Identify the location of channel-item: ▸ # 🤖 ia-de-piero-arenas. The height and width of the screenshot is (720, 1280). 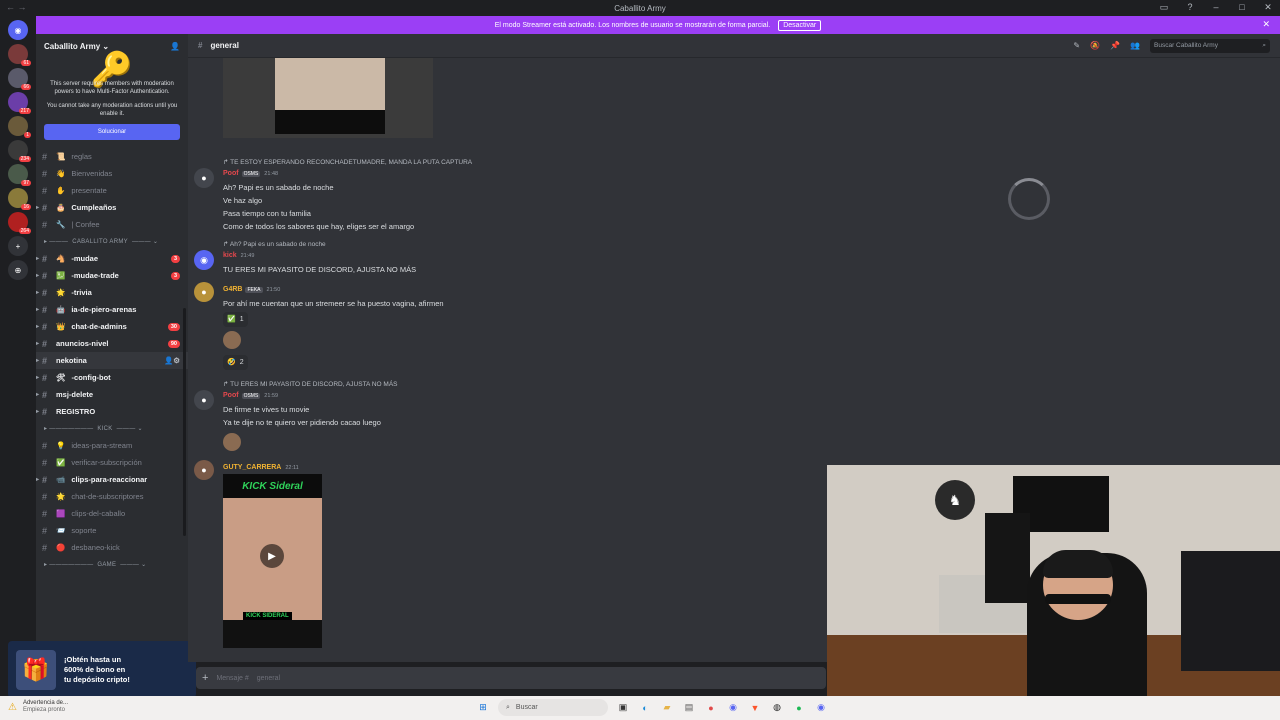
(112, 309).